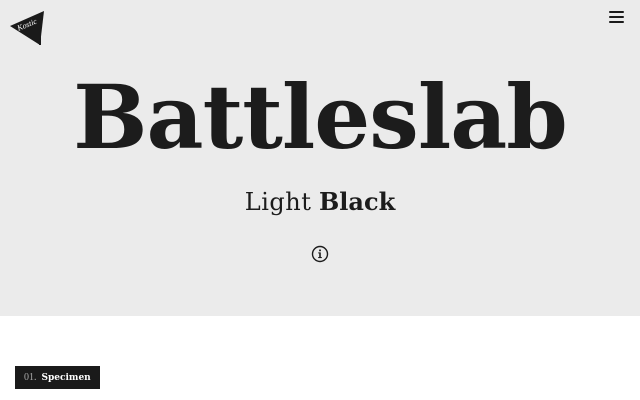 The image size is (640, 400). What do you see at coordinates (357, 201) in the screenshot?
I see `weight-black: Black` at bounding box center [357, 201].